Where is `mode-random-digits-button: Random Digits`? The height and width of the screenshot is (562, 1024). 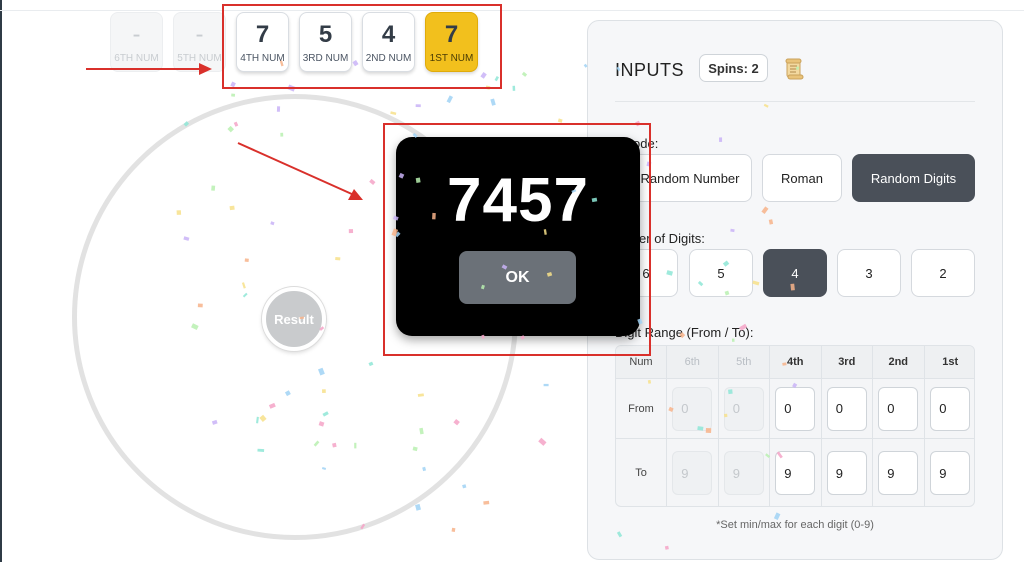
mode-random-digits-button: Random Digits is located at coordinates (913, 178).